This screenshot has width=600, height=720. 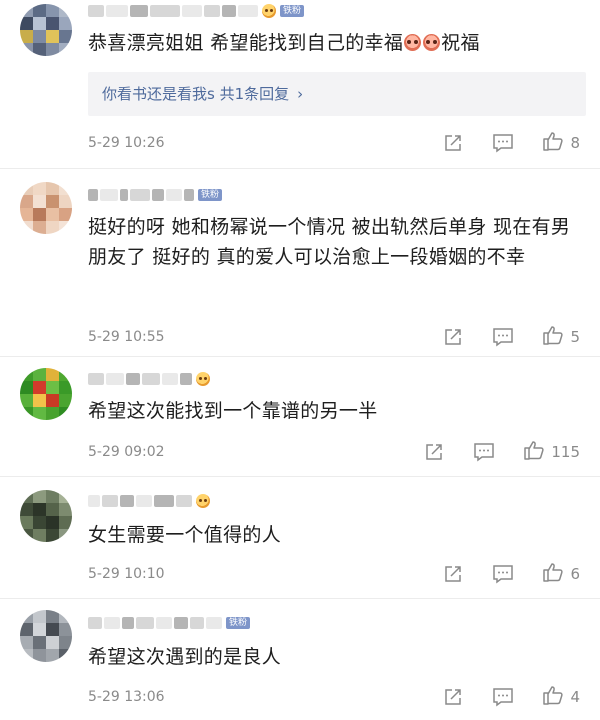 What do you see at coordinates (284, 43) in the screenshot?
I see `comment-text: 恭喜漂亮姐姐 希望能找到自己的幸福 祝福` at bounding box center [284, 43].